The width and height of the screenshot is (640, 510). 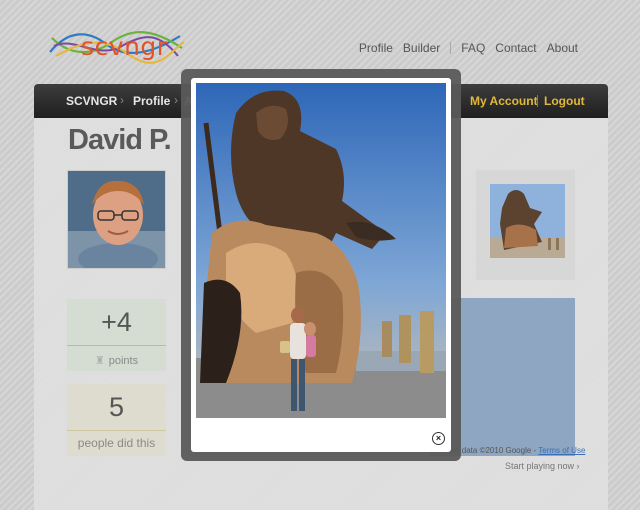 What do you see at coordinates (151, 101) in the screenshot?
I see `breadcrumb-profile: Profile` at bounding box center [151, 101].